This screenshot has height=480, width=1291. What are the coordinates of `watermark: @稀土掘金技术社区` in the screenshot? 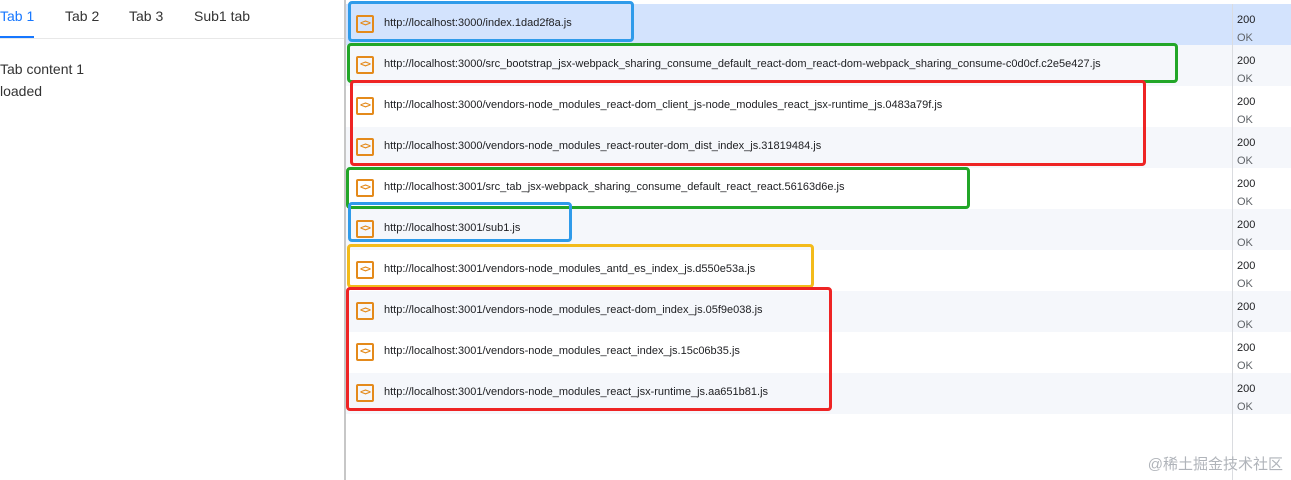 It's located at (1215, 464).